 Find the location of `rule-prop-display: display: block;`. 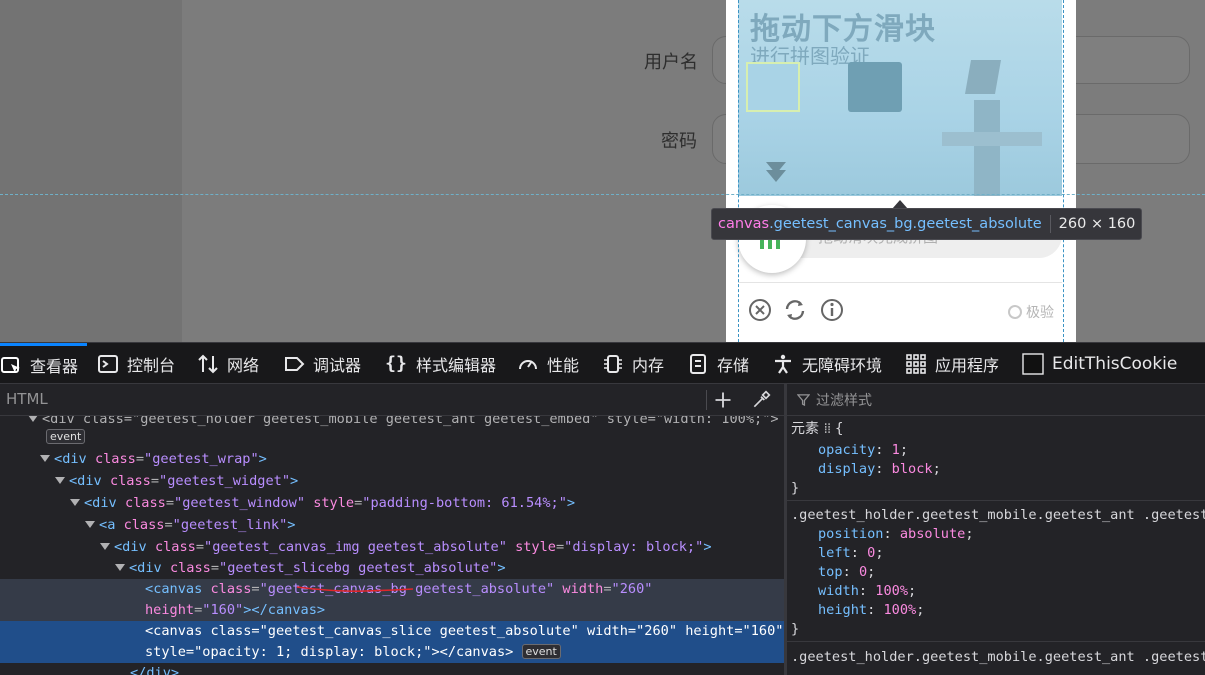

rule-prop-display: display: block; is located at coordinates (996, 469).